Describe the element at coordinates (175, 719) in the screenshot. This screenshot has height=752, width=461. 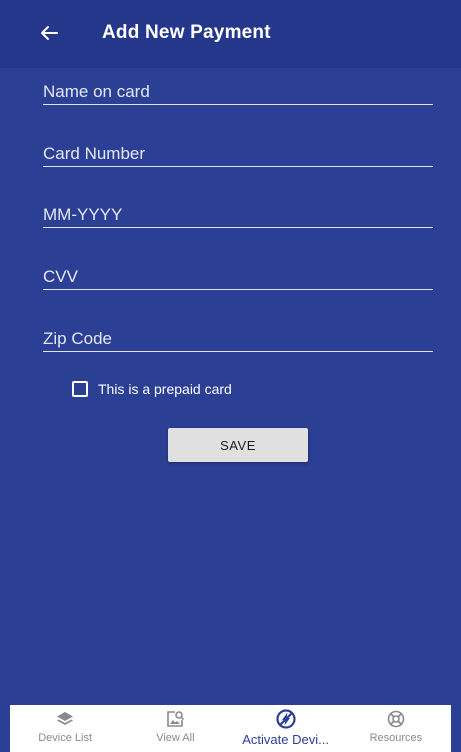
I see `image-search-icon` at that location.